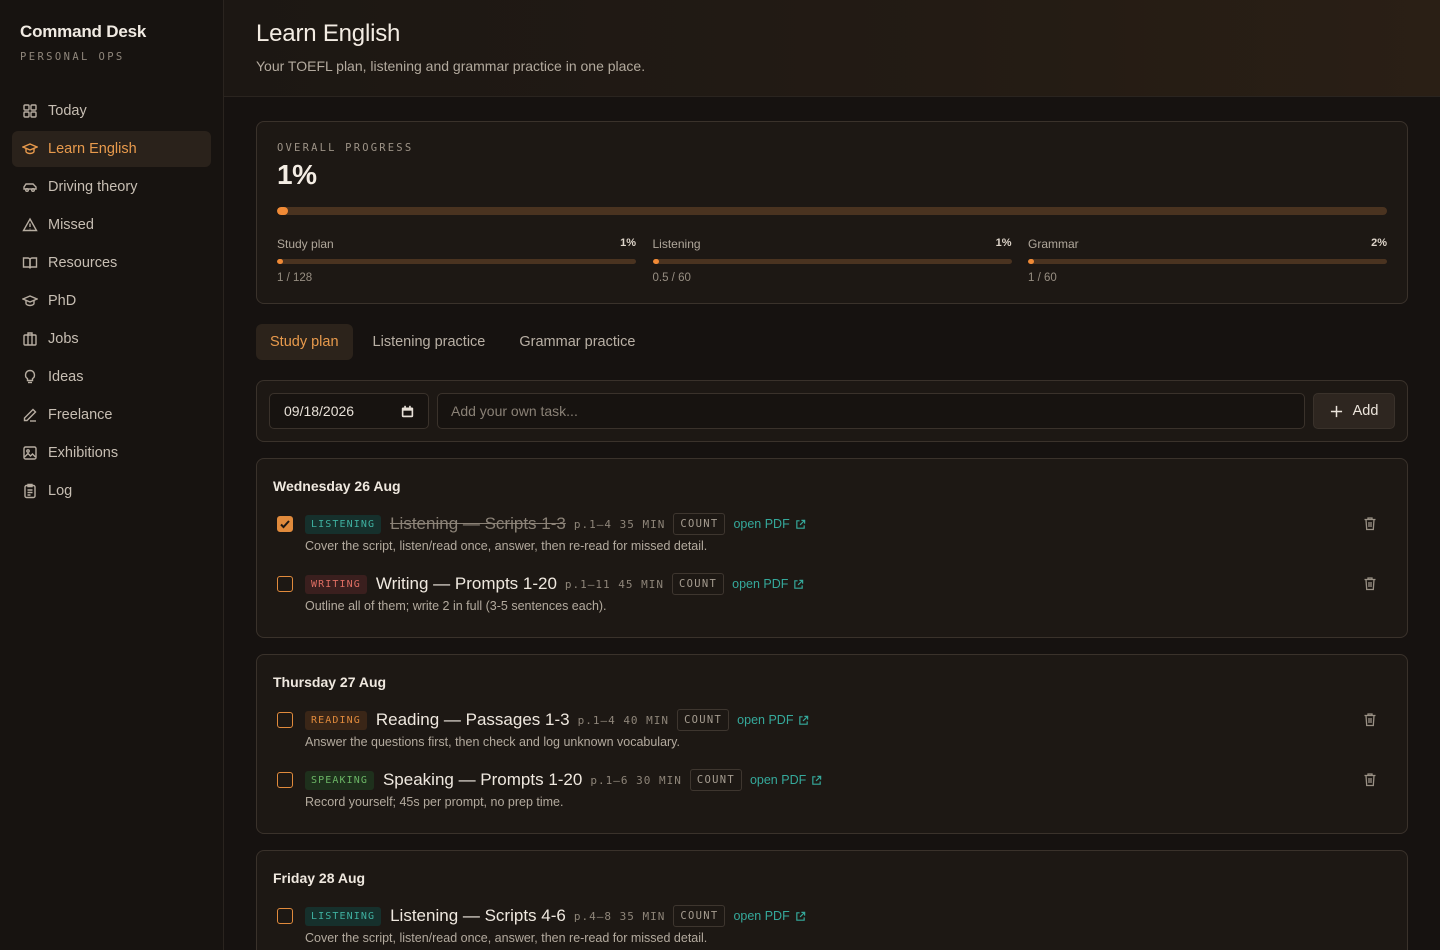 The image size is (1440, 950). I want to click on day-title: Thursday 27 Aug, so click(330, 682).